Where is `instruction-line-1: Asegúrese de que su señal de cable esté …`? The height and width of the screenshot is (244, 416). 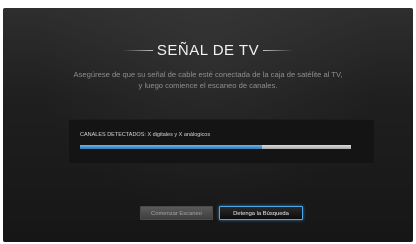
instruction-line-1: Asegúrese de que su señal de cable esté … is located at coordinates (208, 74).